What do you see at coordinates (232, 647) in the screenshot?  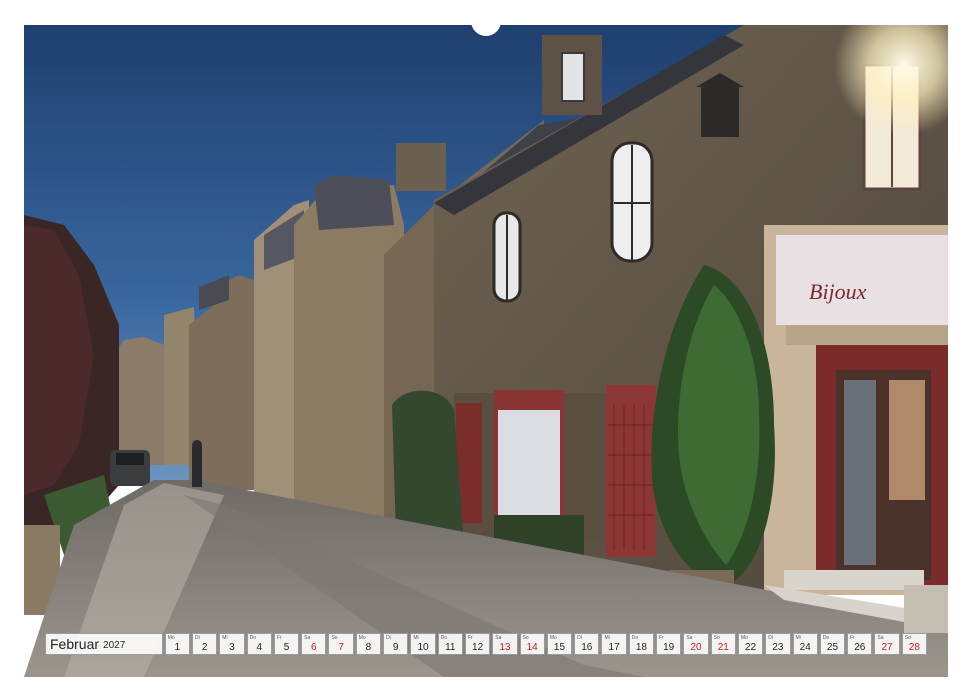 I see `day-number: 3` at bounding box center [232, 647].